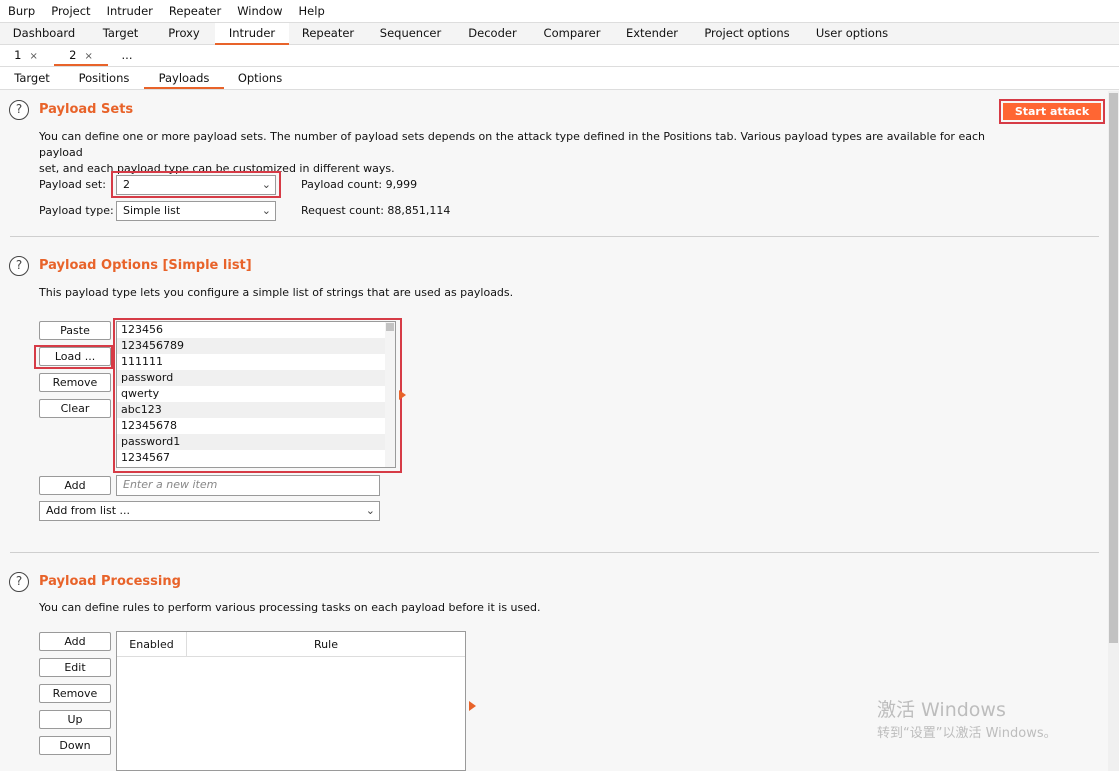  Describe the element at coordinates (75, 330) in the screenshot. I see `paste-button: Paste` at that location.